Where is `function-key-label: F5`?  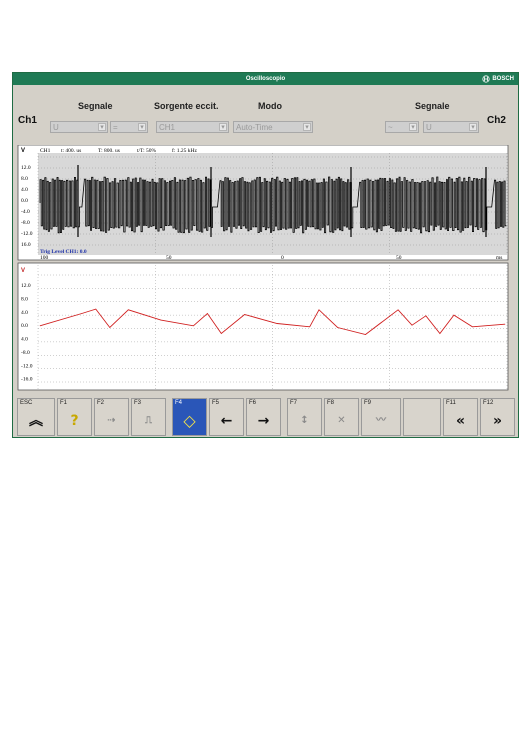 function-key-label: F5 is located at coordinates (216, 403).